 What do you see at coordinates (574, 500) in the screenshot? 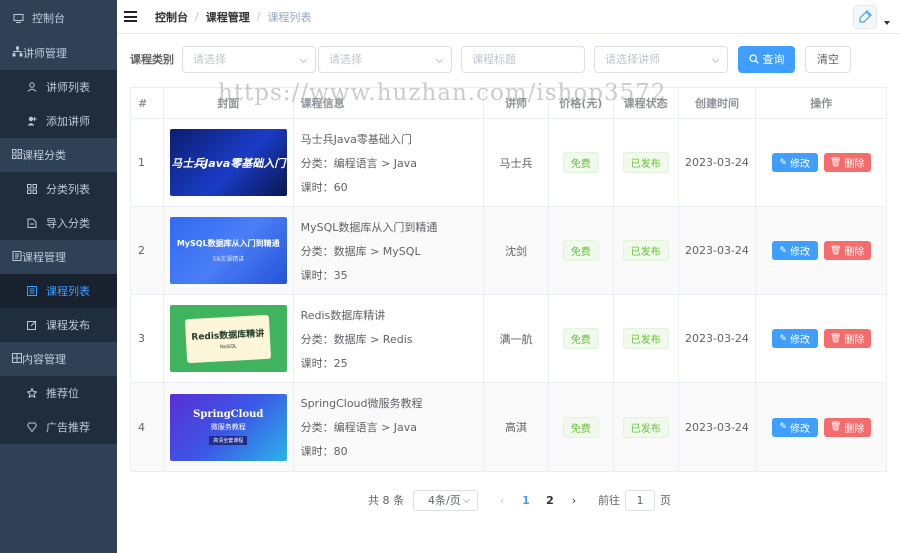
I see `next-page-button: ›` at bounding box center [574, 500].